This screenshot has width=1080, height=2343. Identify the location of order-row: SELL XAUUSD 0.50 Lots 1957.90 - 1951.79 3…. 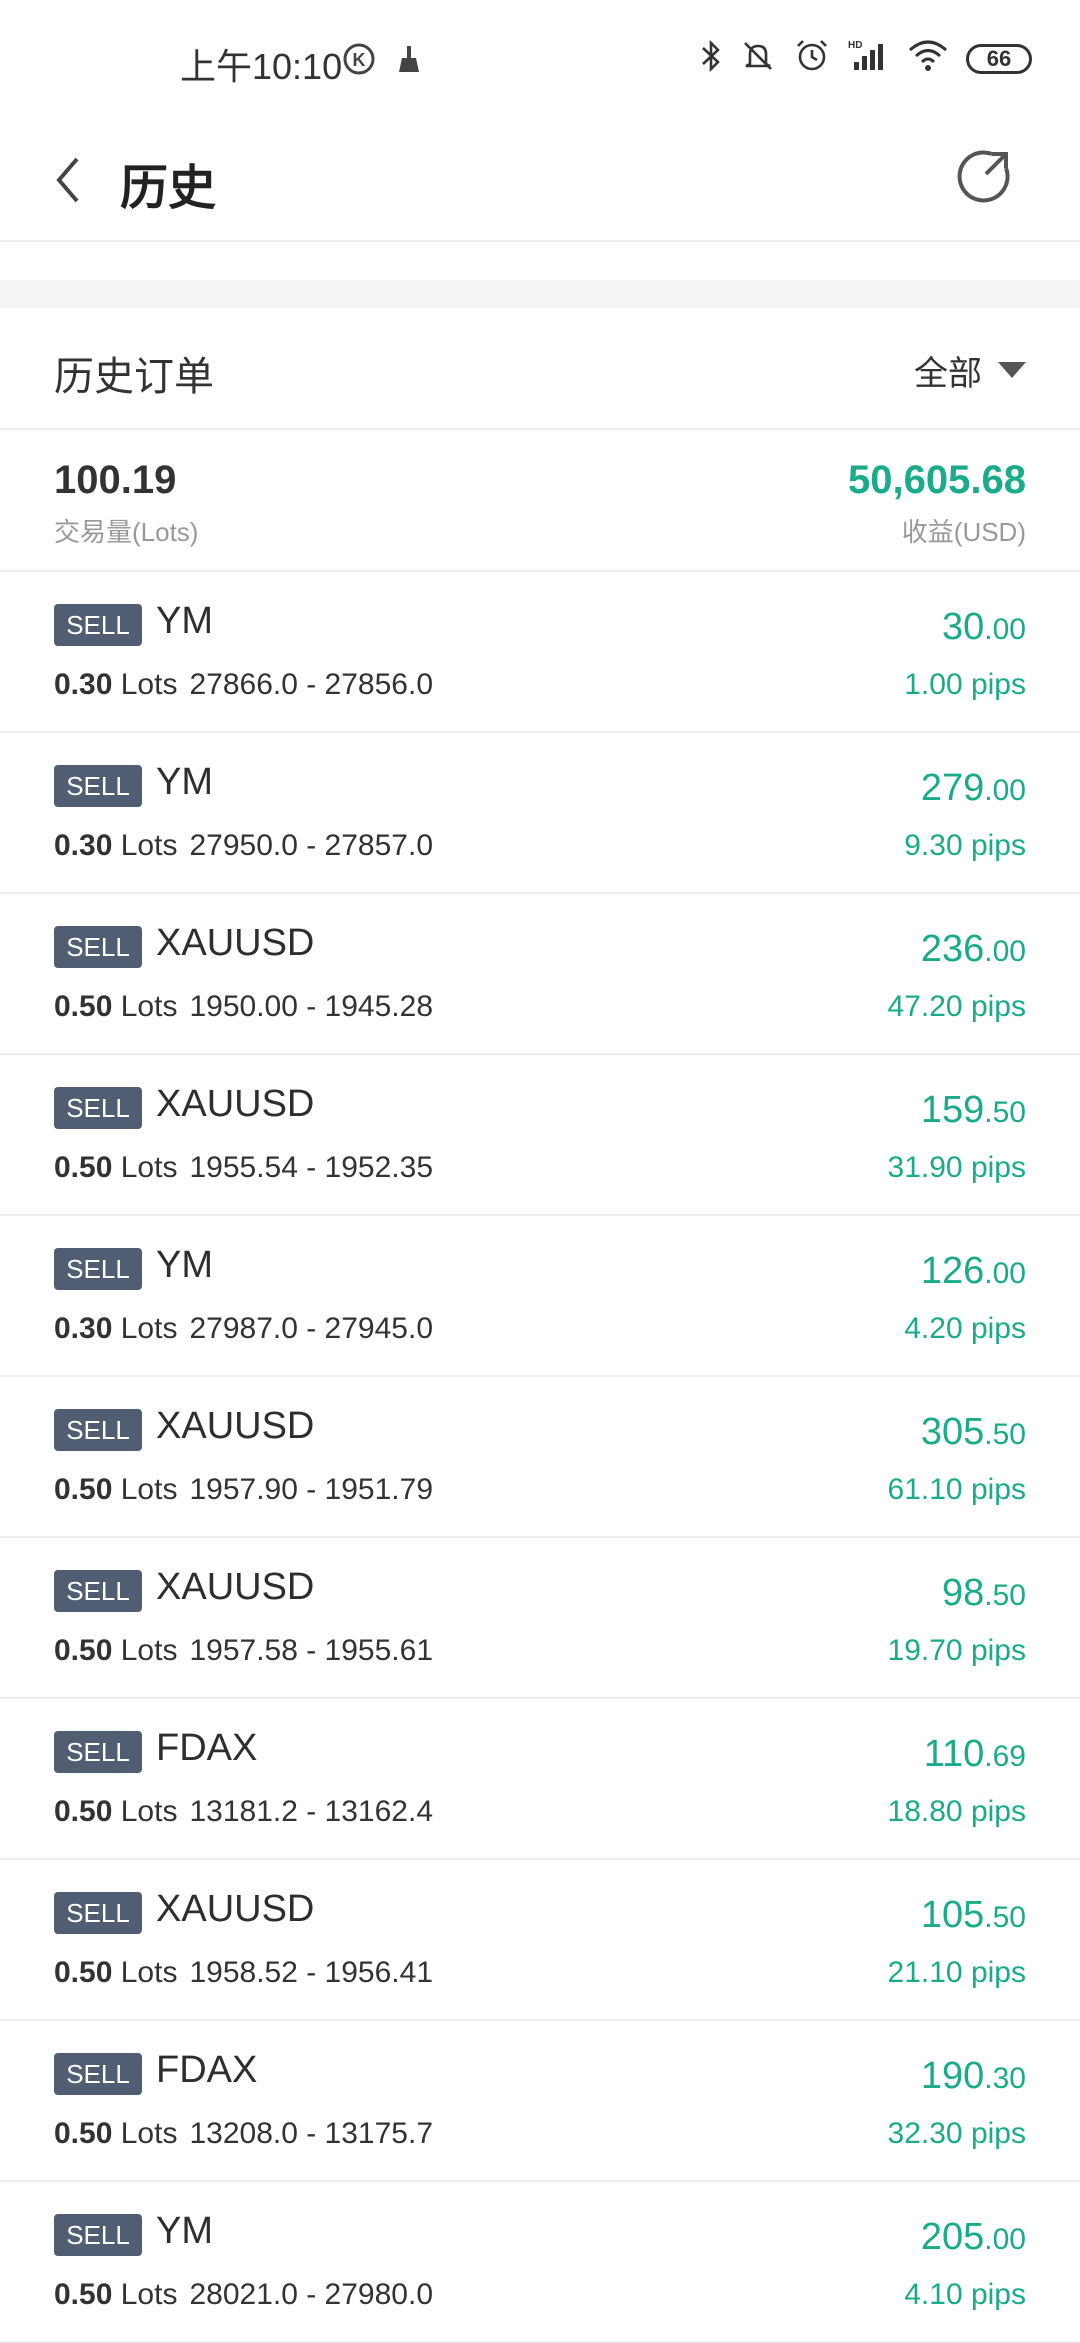
(540, 1457).